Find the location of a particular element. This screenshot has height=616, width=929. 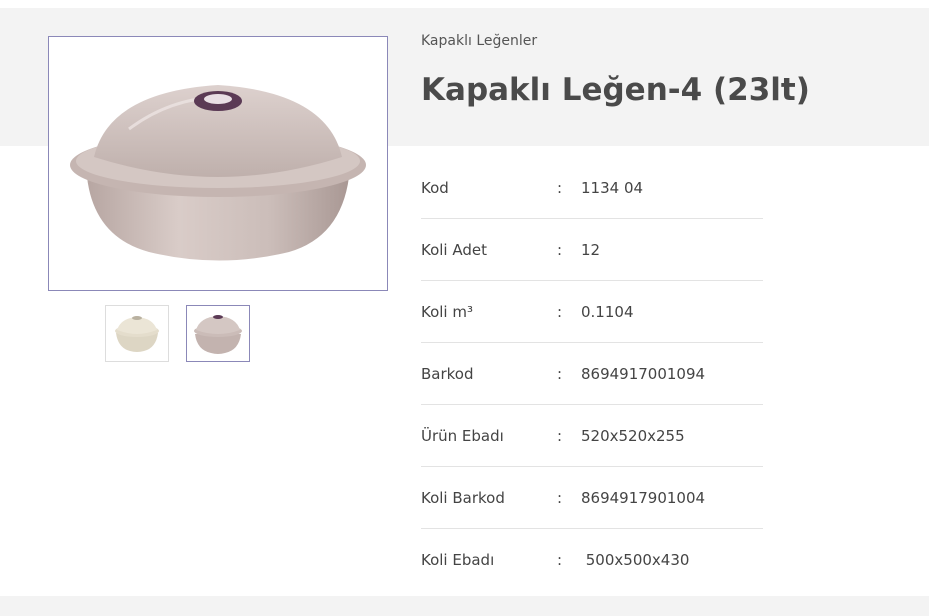

bowl-mauve-icon is located at coordinates (218, 334).